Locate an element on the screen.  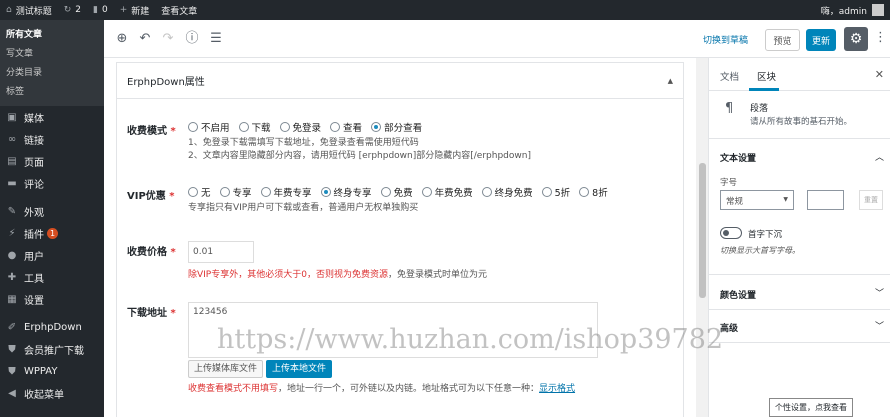
radio-vip-exclusive: 专享 is located at coordinates (235, 192).